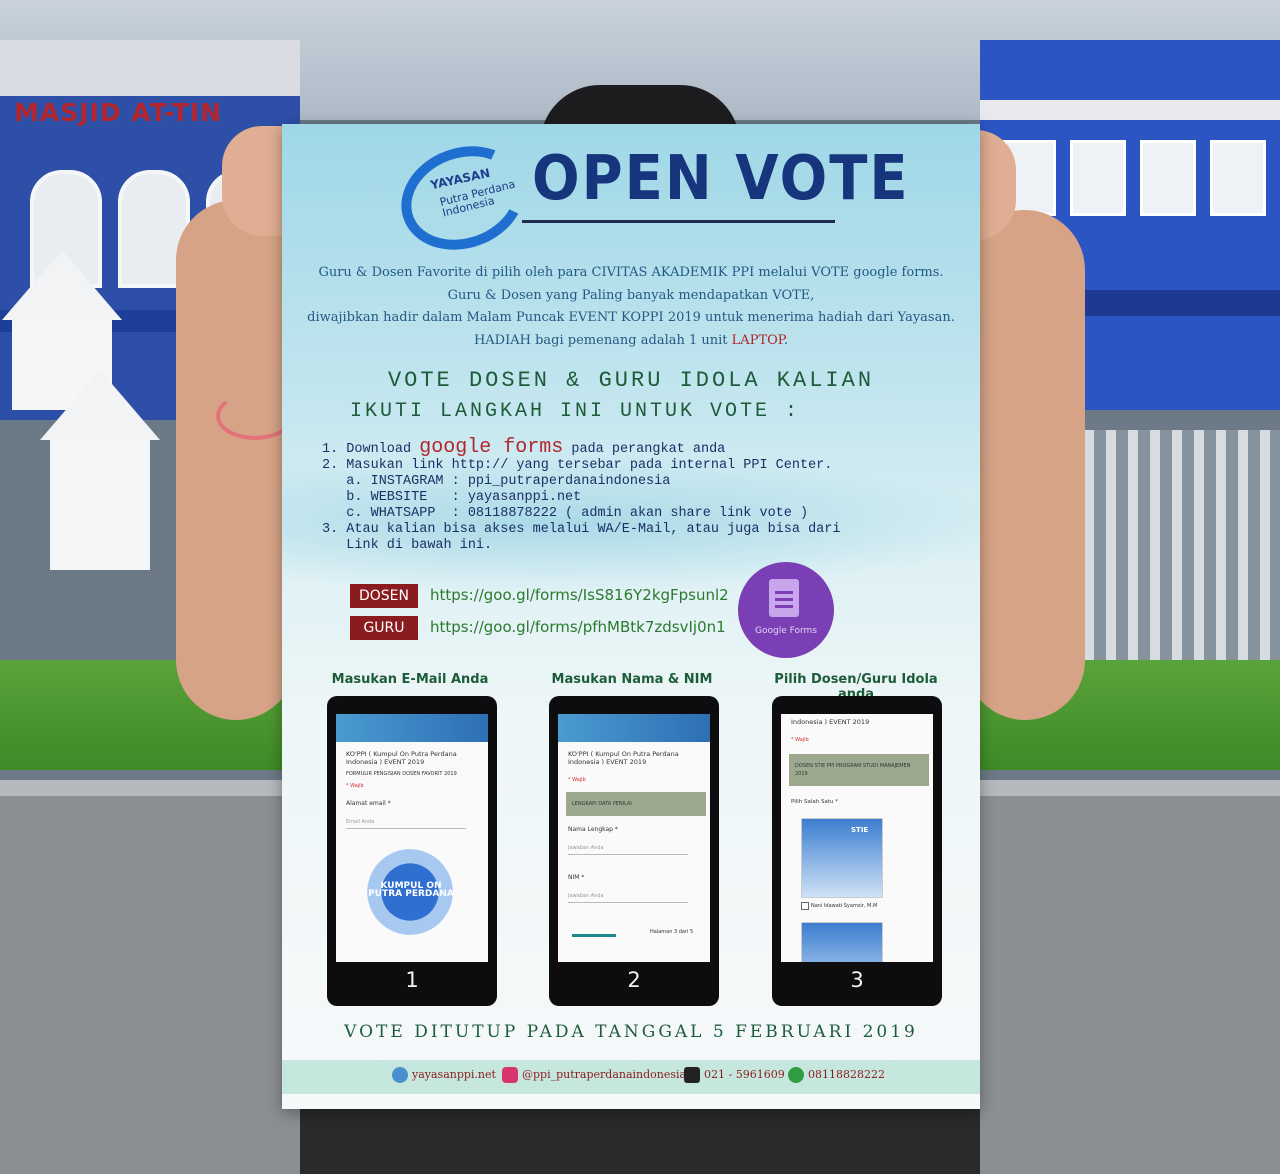  What do you see at coordinates (463, 198) in the screenshot?
I see `yayasan-logo: YAYASAN Putra Perdana Indonesia` at bounding box center [463, 198].